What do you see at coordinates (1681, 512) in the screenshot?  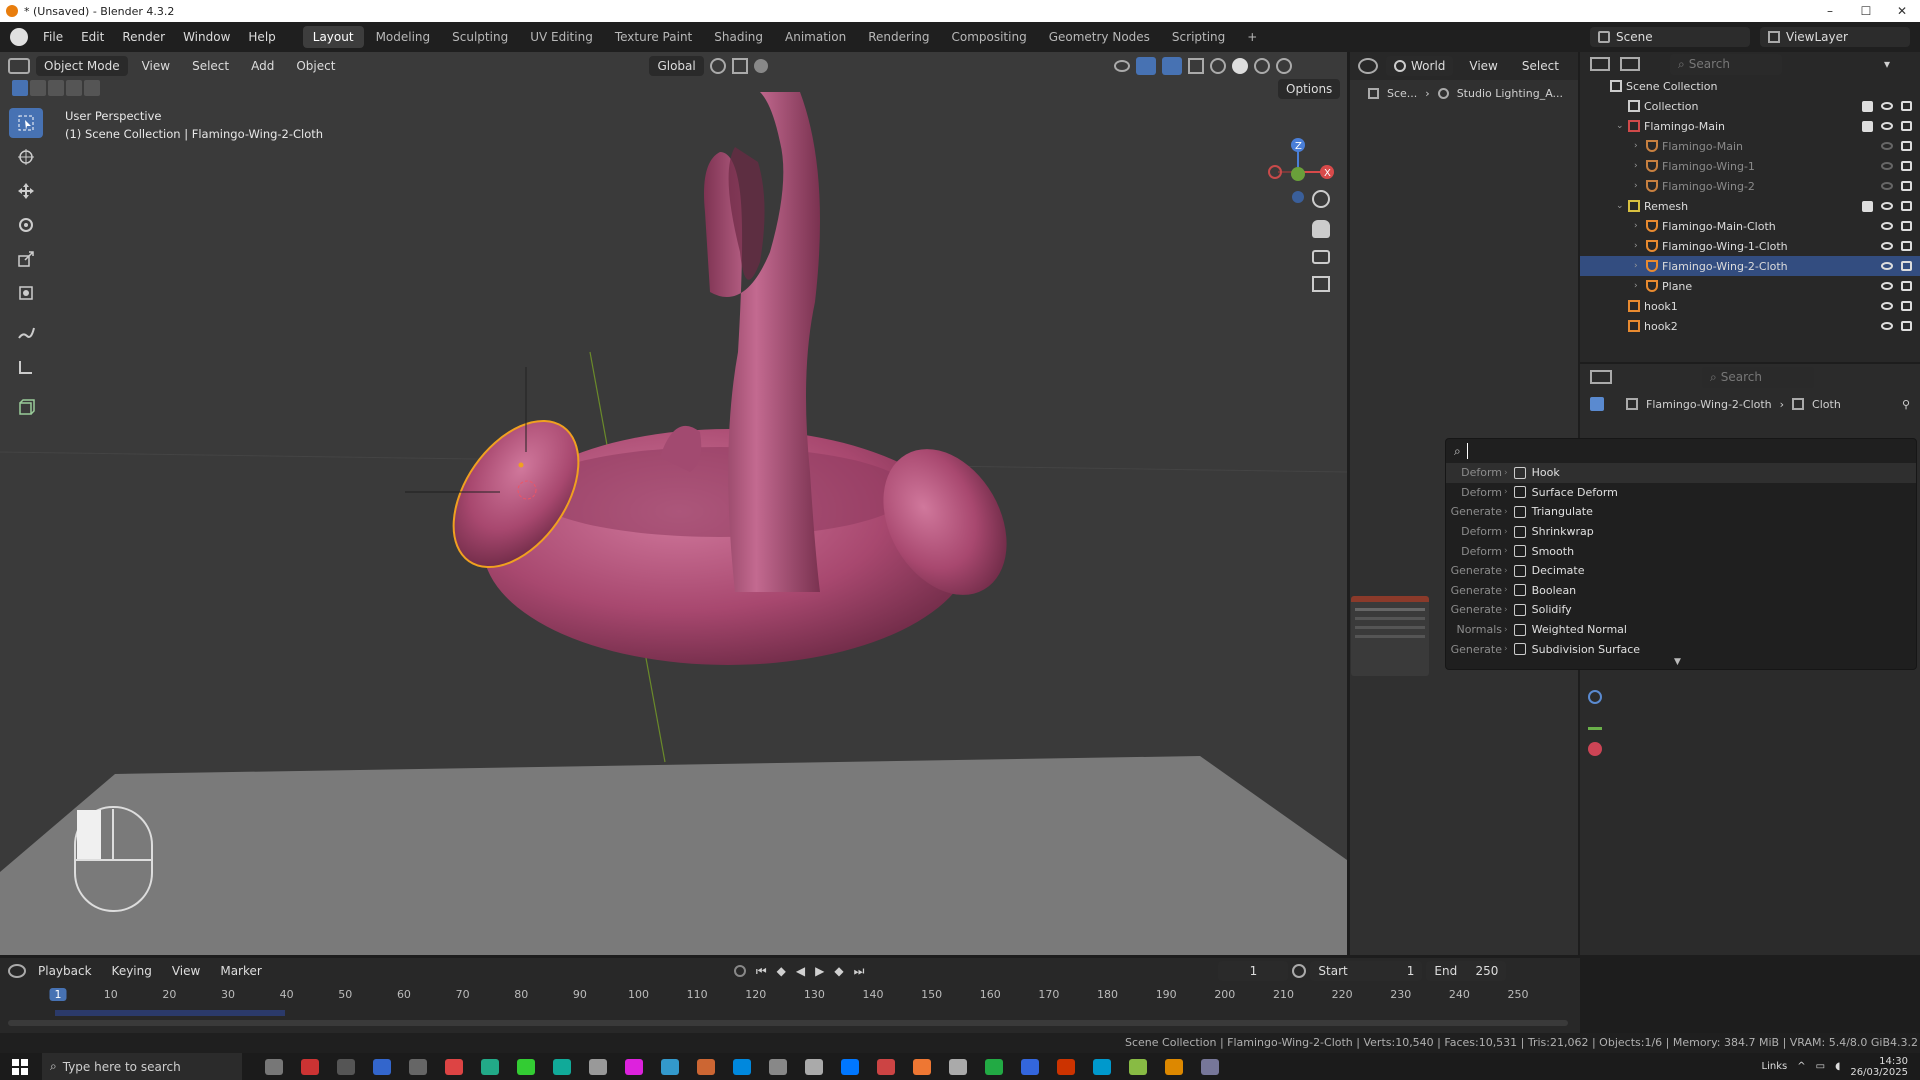 I see `modifier-option: Generate › Triangulate` at bounding box center [1681, 512].